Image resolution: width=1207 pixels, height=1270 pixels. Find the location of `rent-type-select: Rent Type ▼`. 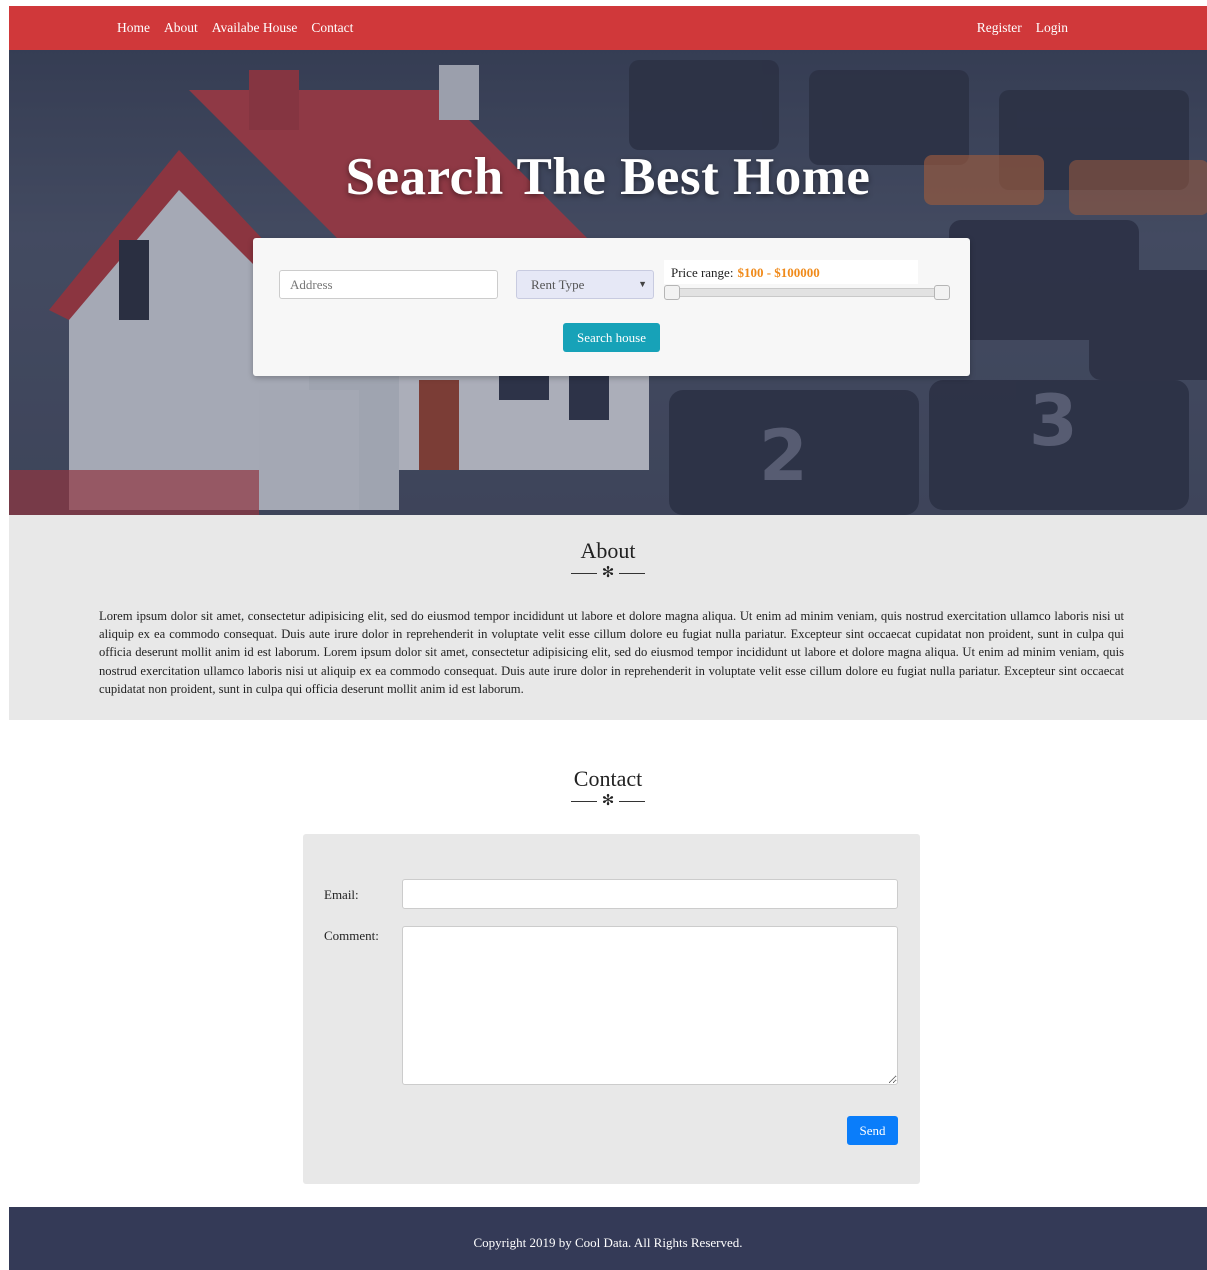

rent-type-select: Rent Type ▼ is located at coordinates (585, 284).